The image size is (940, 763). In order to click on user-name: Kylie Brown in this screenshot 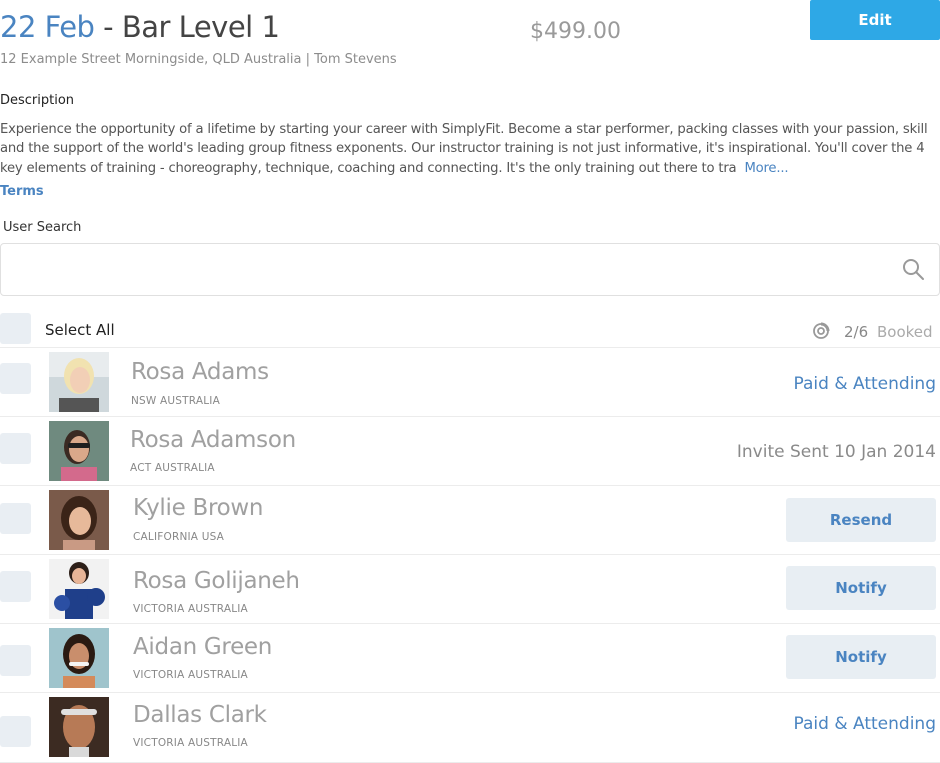, I will do `click(198, 508)`.